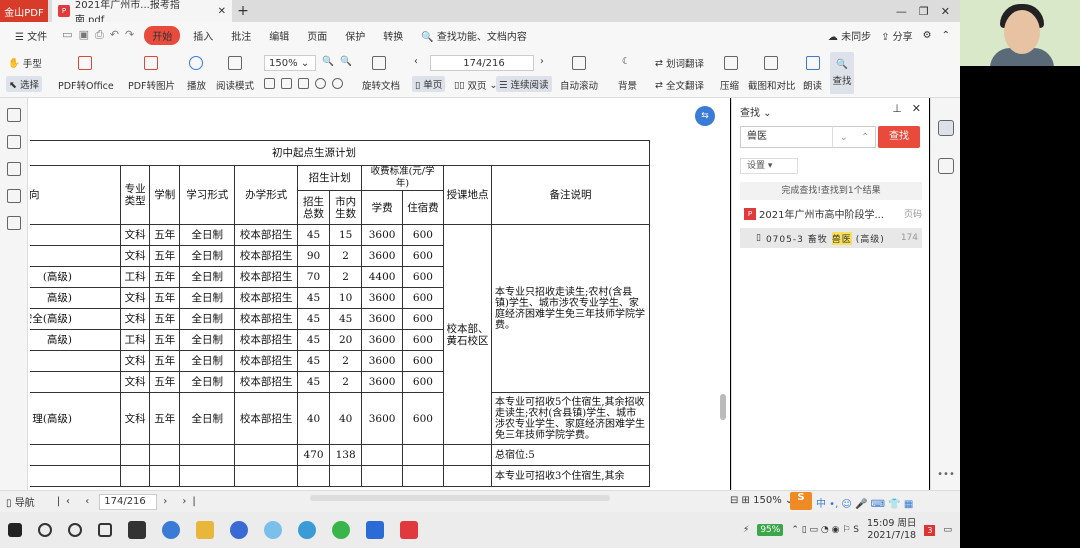  I want to click on horizontal-scrollbar, so click(460, 498).